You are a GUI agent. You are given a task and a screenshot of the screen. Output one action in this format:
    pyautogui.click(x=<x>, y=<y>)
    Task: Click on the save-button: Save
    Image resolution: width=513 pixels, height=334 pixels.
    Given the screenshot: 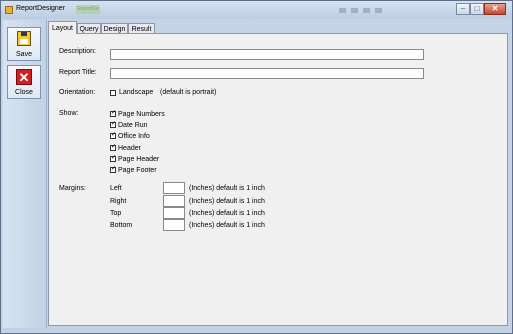 What is the action you would take?
    pyautogui.click(x=24, y=44)
    